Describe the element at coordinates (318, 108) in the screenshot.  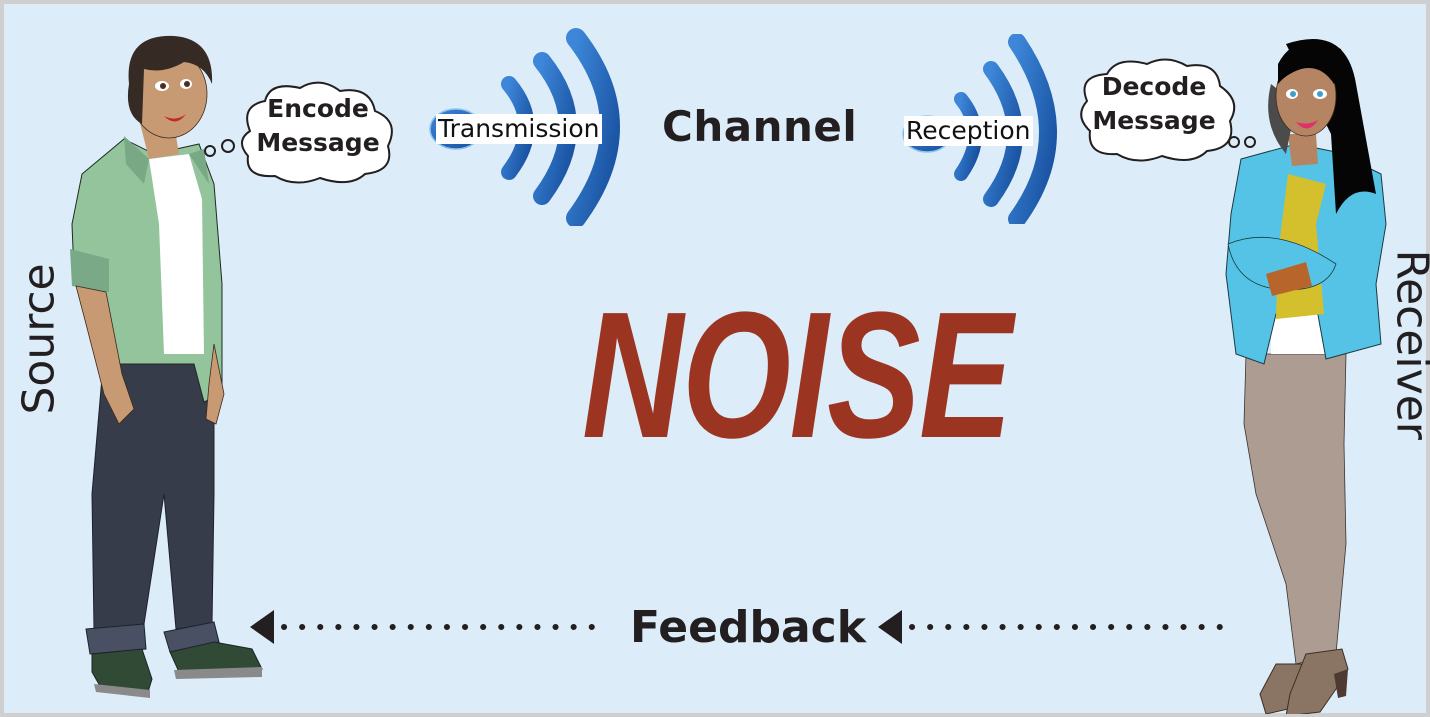
I see `encode-word: Encode` at that location.